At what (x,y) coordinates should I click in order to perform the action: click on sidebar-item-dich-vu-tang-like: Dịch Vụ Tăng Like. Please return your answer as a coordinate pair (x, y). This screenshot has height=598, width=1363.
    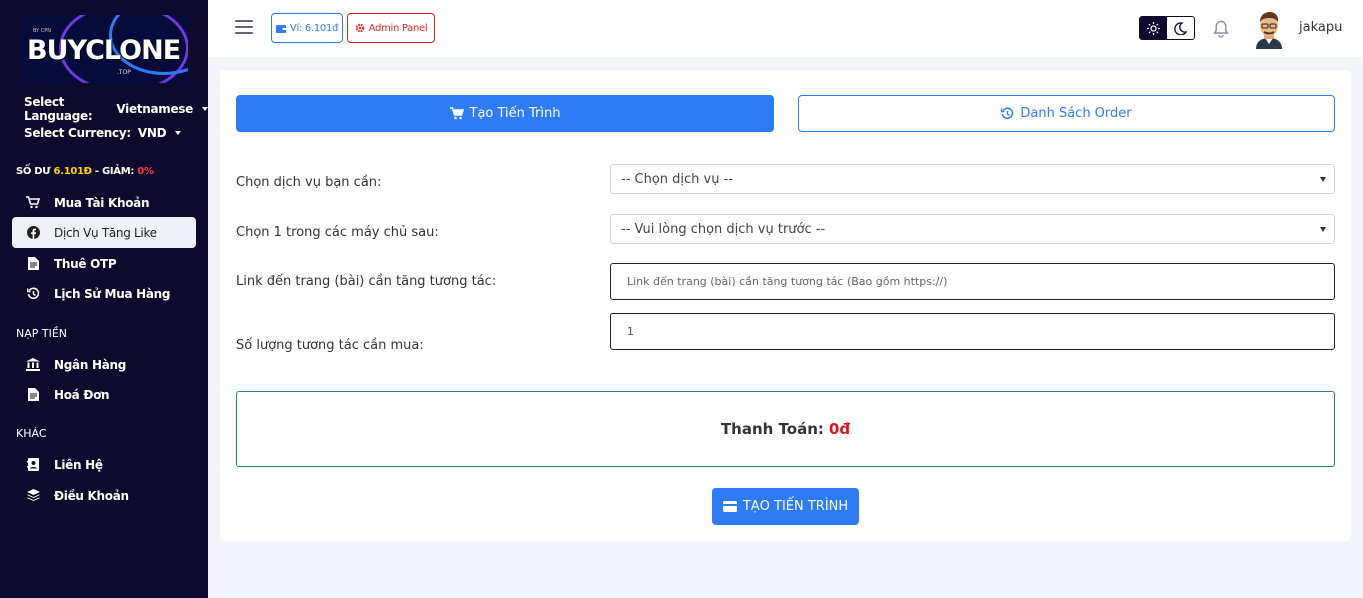
    Looking at the image, I should click on (104, 232).